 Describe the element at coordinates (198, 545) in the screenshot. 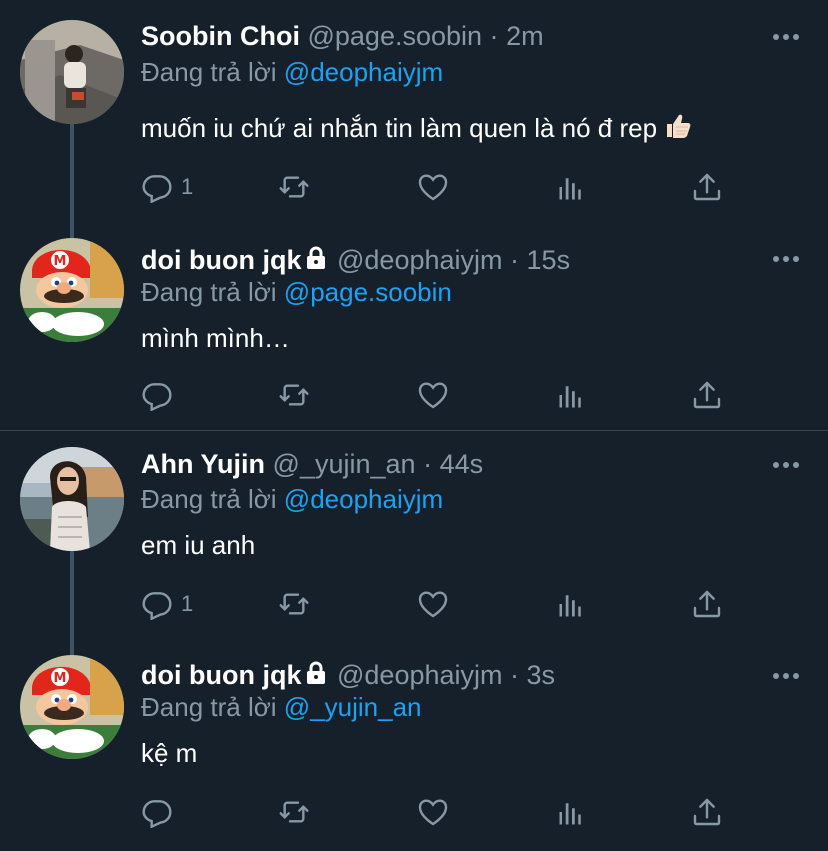

I see `tweet-text: em iu anh` at that location.